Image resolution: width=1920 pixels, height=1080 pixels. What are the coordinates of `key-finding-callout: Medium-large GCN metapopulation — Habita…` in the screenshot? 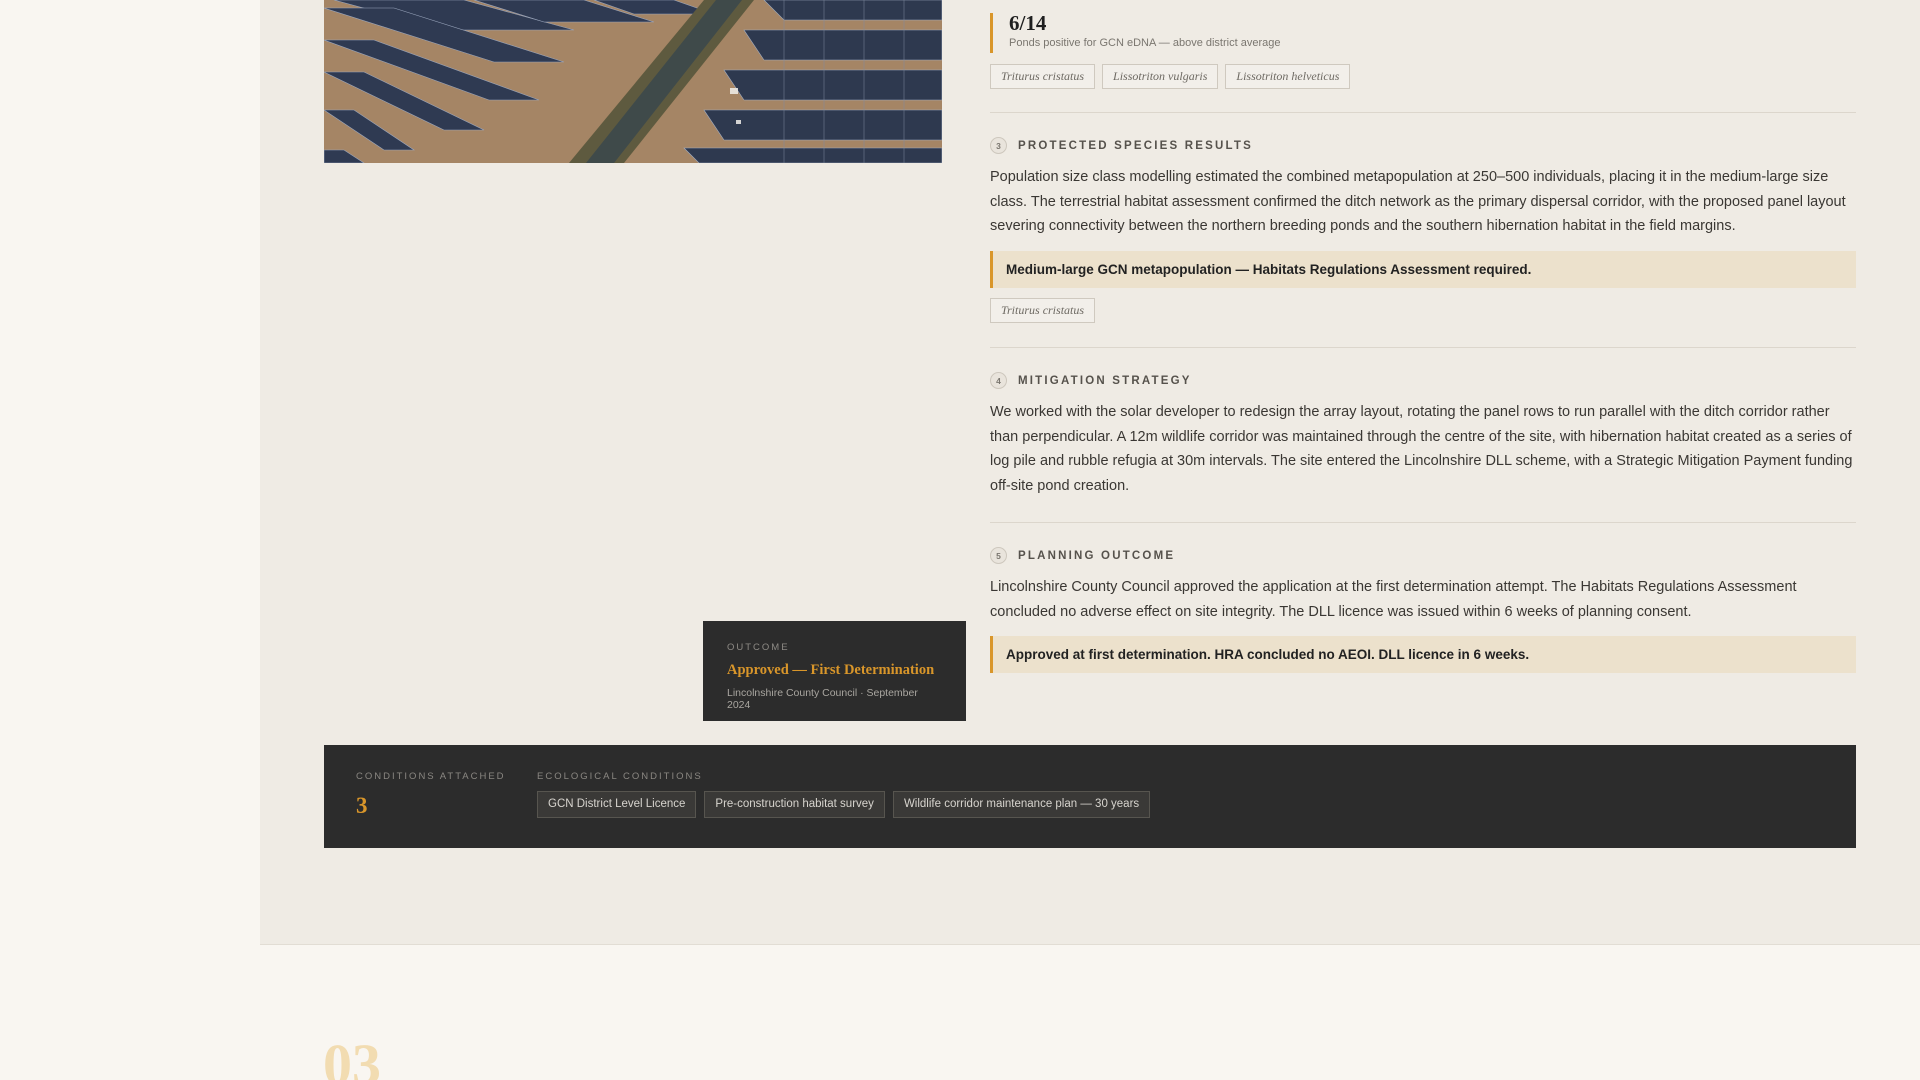 It's located at (1423, 269).